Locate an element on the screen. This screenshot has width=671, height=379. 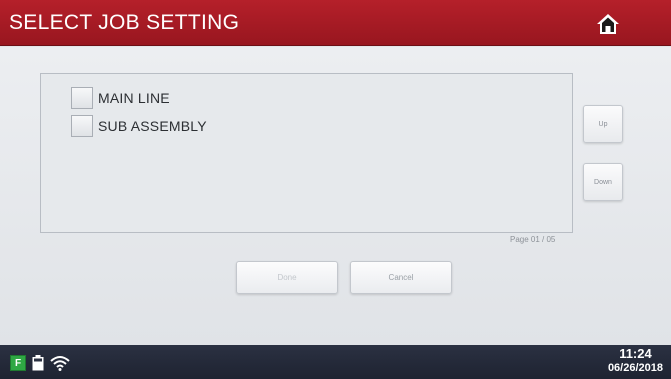
cancel-button: Cancel is located at coordinates (401, 277).